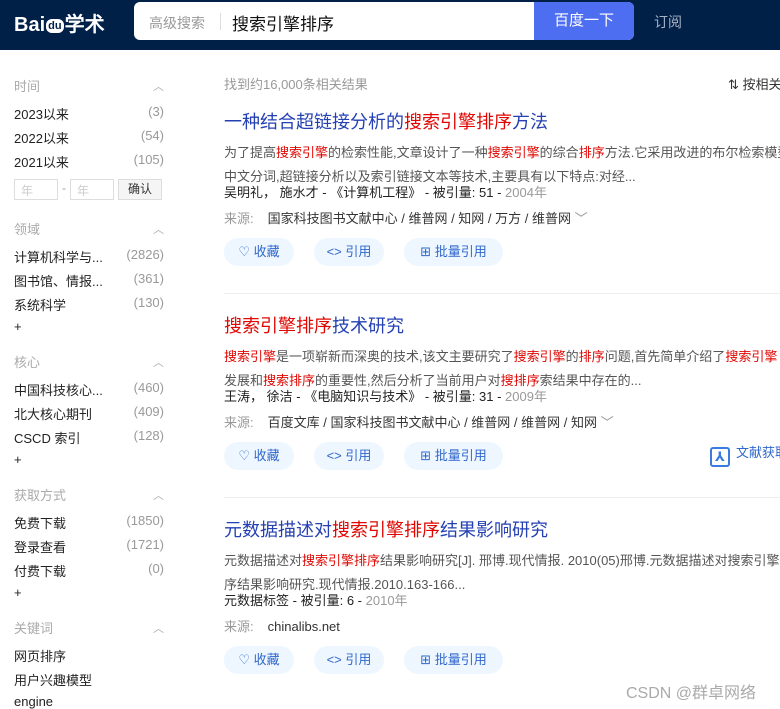 The height and width of the screenshot is (709, 780). What do you see at coordinates (314, 122) in the screenshot?
I see `text-segment: 一种结合超链接分析的` at bounding box center [314, 122].